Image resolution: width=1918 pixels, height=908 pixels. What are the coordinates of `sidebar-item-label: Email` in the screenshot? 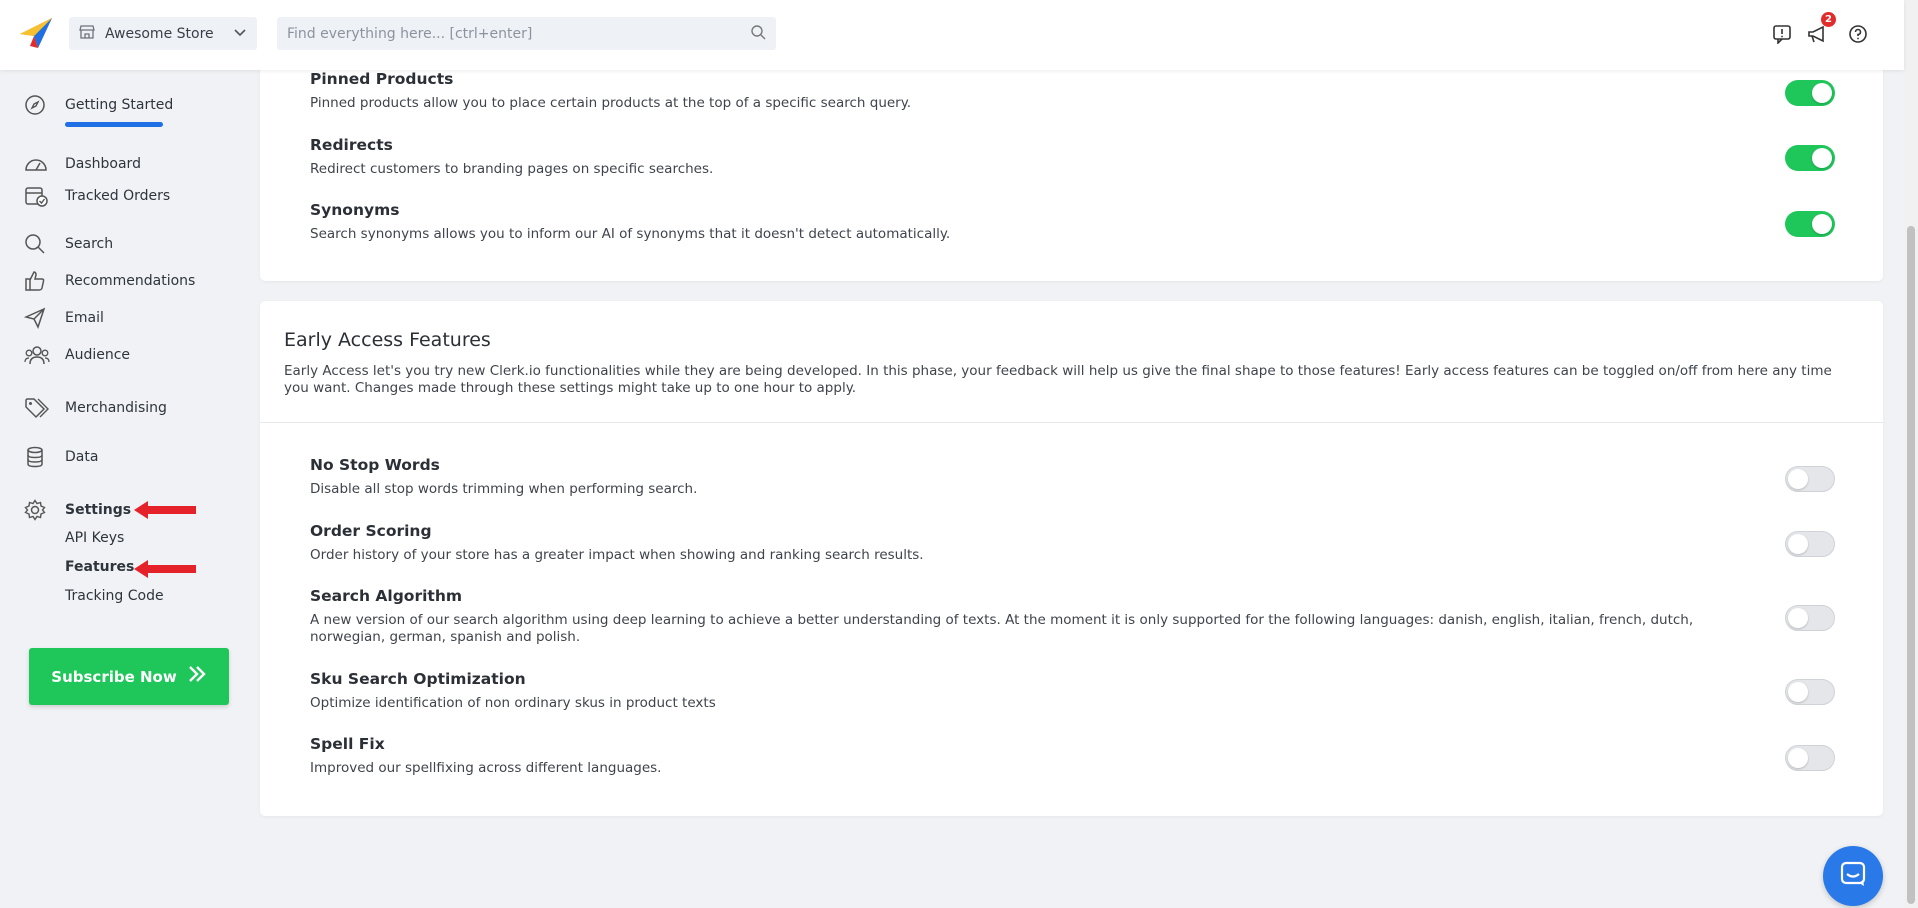 It's located at (84, 318).